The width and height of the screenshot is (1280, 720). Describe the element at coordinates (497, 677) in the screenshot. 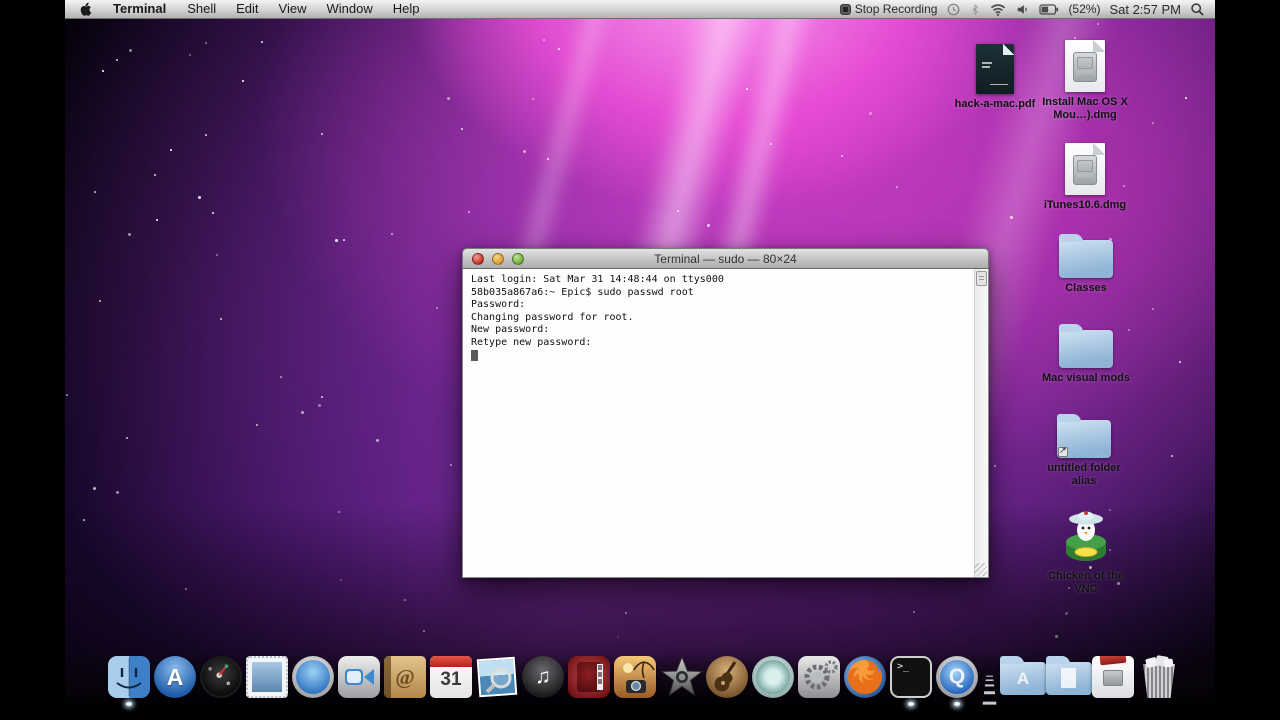

I see `preview-icon` at that location.